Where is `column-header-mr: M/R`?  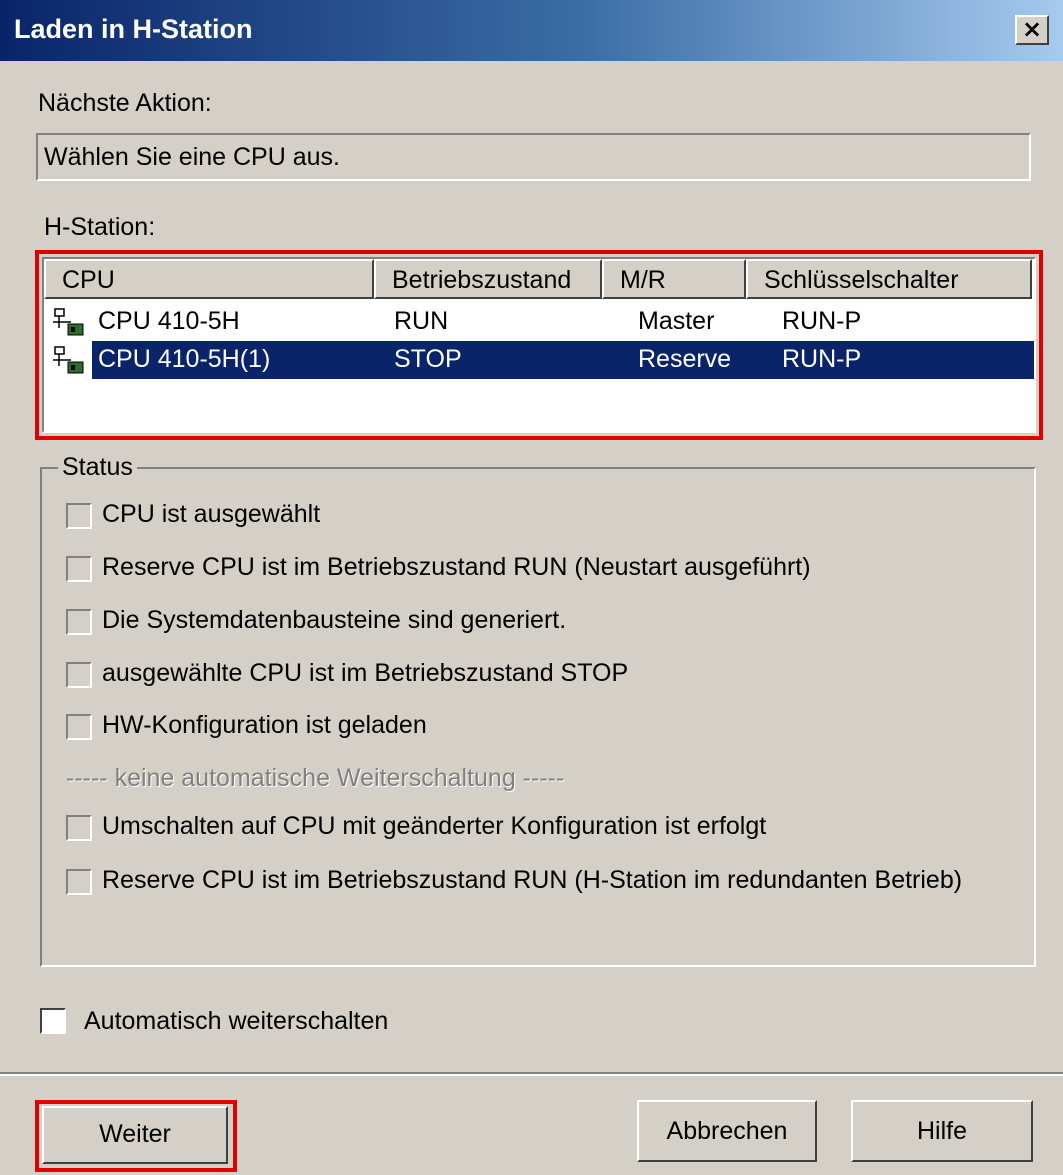
column-header-mr: M/R is located at coordinates (674, 279).